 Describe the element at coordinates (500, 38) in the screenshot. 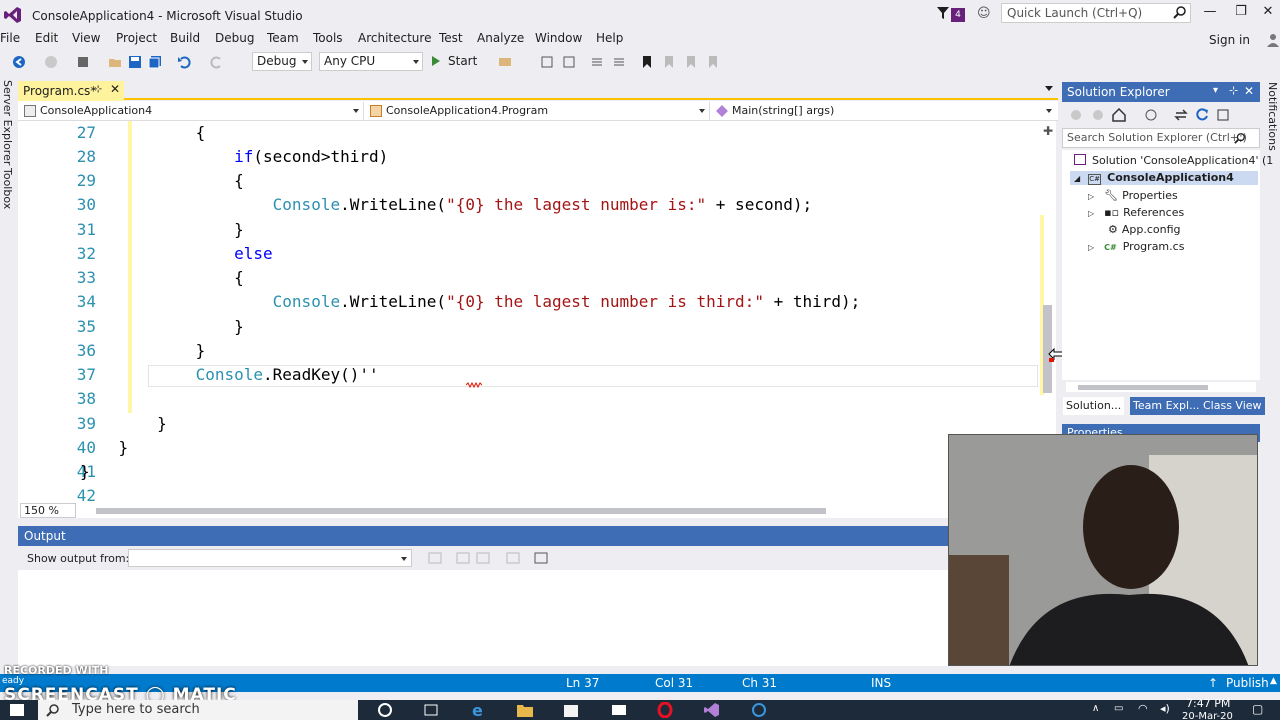

I see `menu-analyze: Analyze` at that location.